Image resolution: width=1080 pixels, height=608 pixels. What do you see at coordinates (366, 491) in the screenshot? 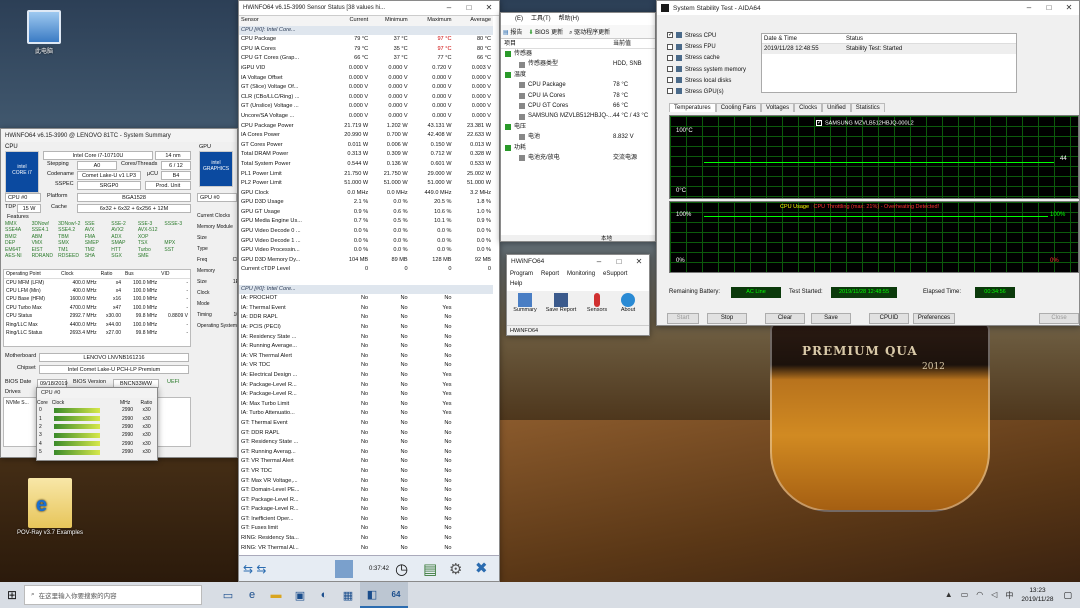
I see `sensor-row: GT: Domain-Level PE... No No No` at bounding box center [366, 491].